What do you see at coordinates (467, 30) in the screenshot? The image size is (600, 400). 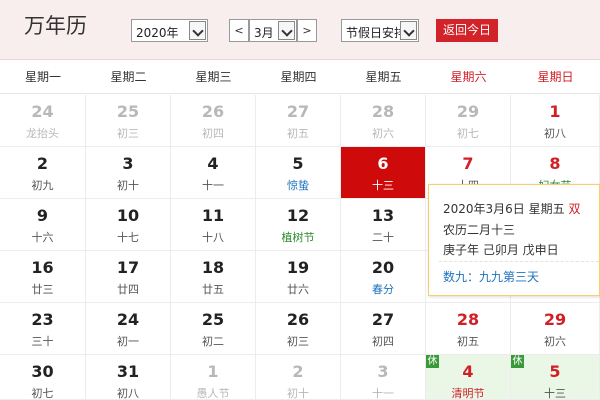 I see `return-today-button: 返回今日` at bounding box center [467, 30].